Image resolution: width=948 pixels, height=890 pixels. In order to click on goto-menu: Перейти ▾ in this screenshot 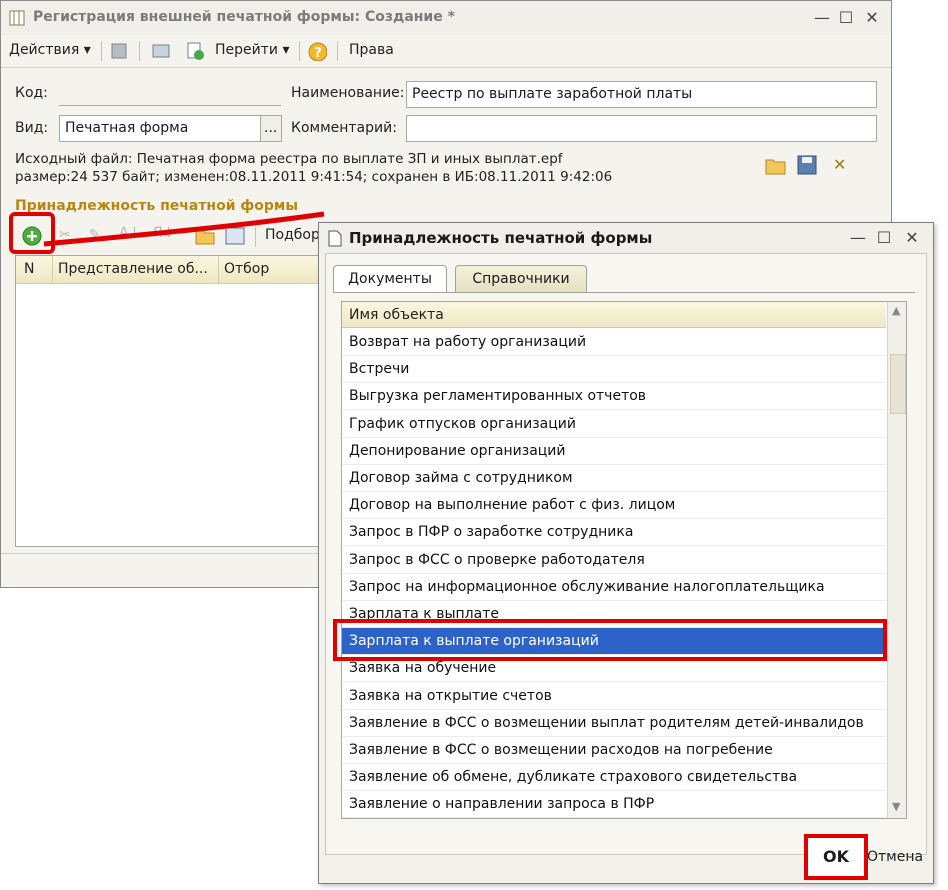, I will do `click(252, 50)`.